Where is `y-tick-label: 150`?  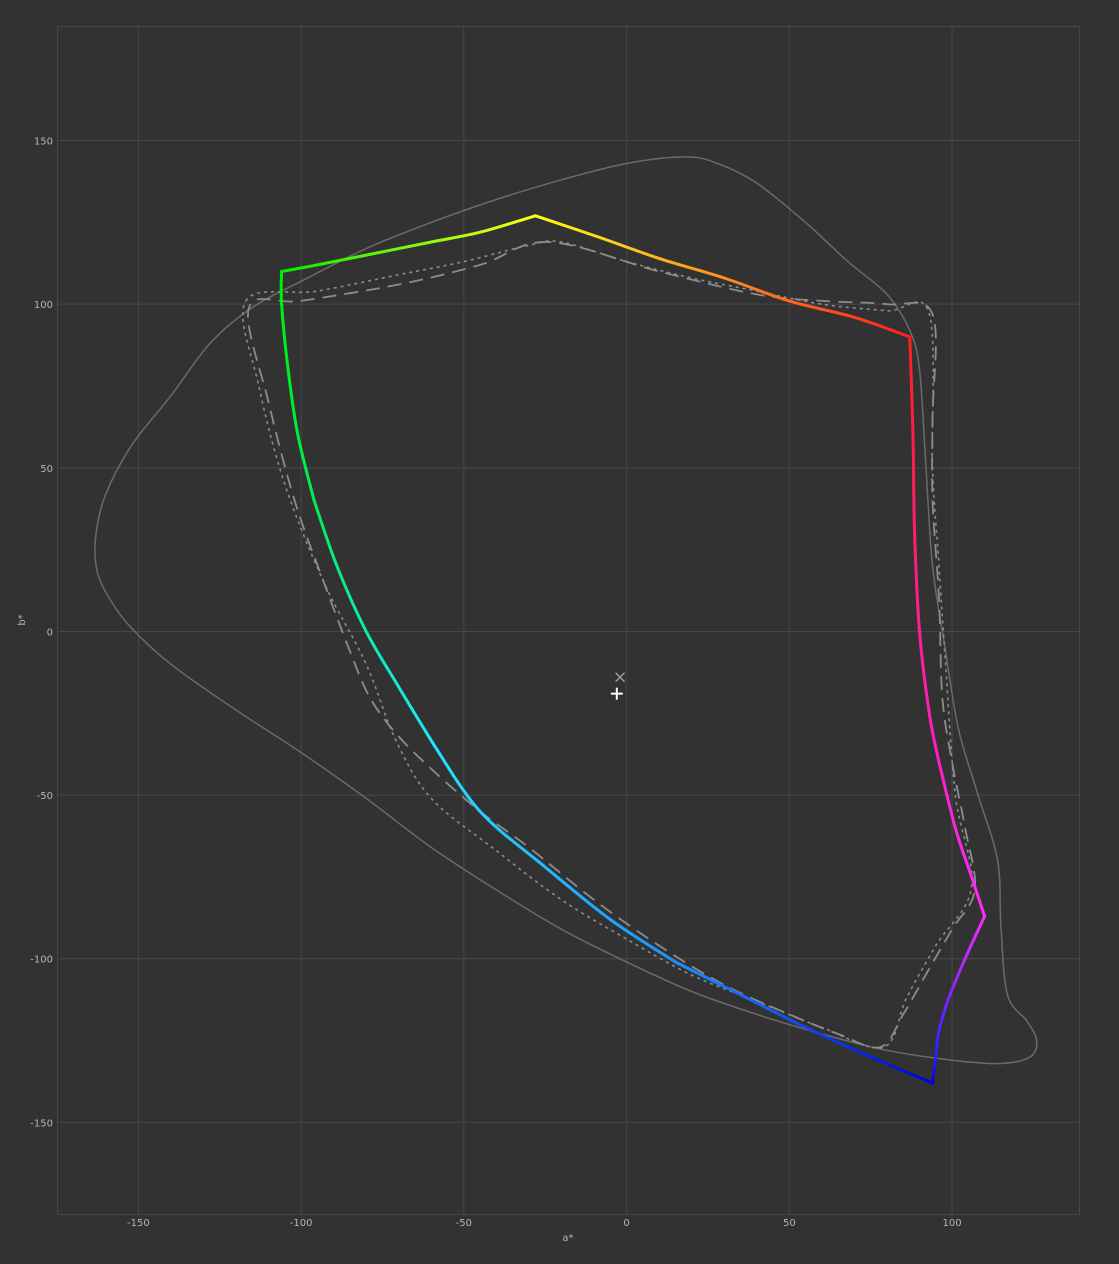
y-tick-label: 150 is located at coordinates (43, 142).